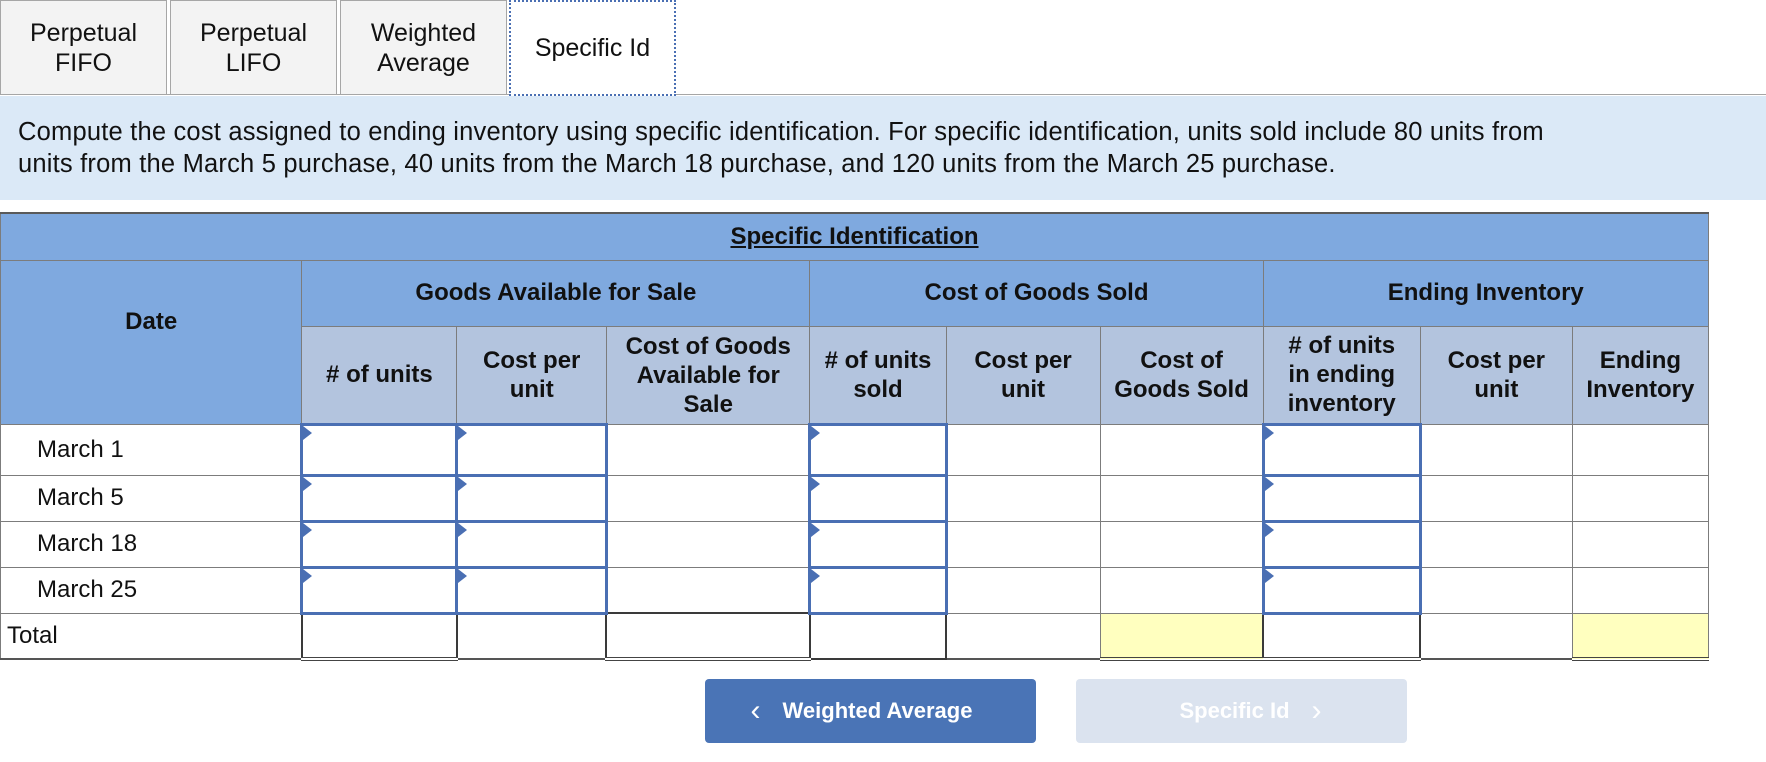 This screenshot has width=1766, height=762. I want to click on col-header-ei-total: Ending Inventory, so click(1640, 375).